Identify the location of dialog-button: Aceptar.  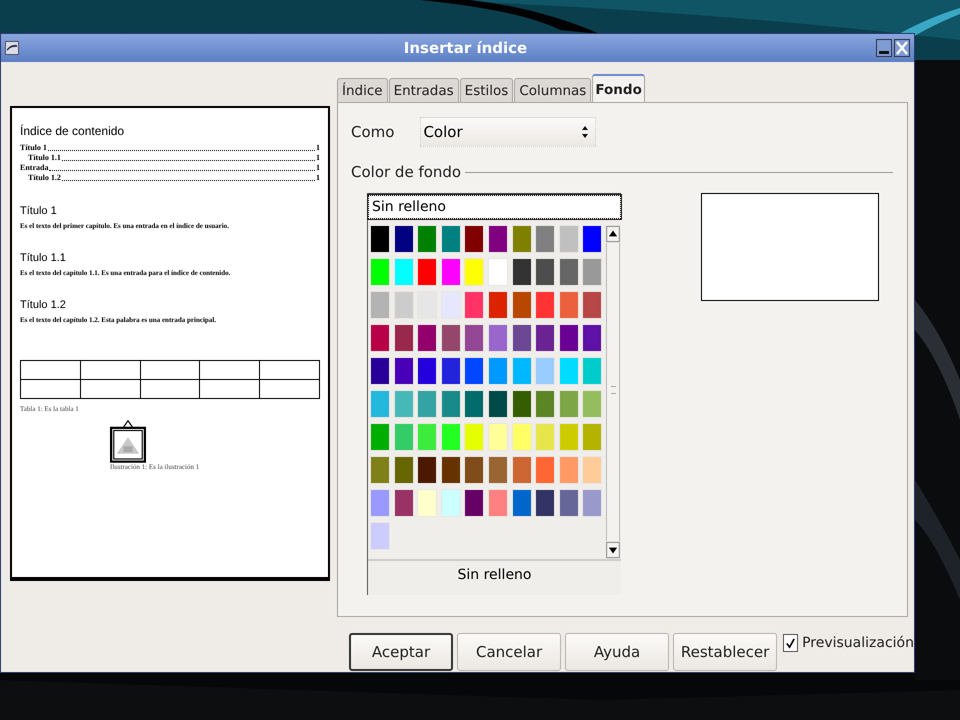
(401, 652).